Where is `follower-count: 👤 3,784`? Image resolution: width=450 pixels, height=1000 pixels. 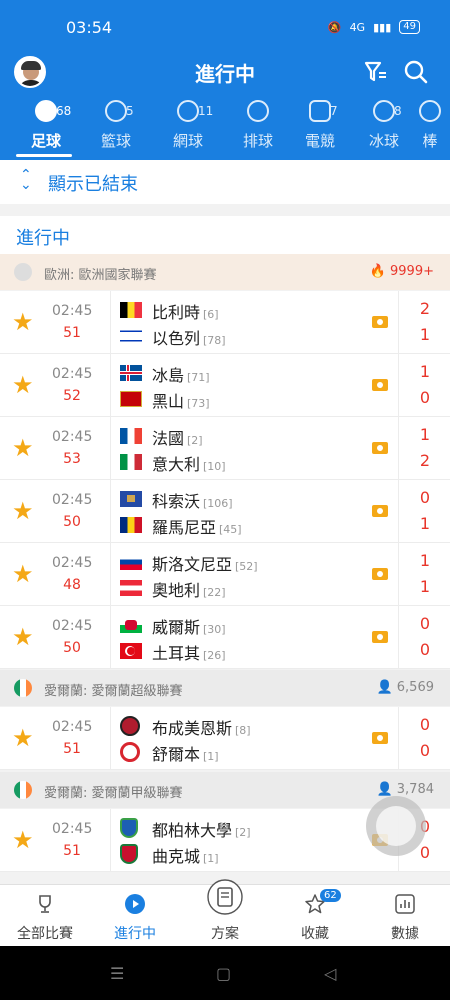
follower-count: 👤 3,784 is located at coordinates (405, 789).